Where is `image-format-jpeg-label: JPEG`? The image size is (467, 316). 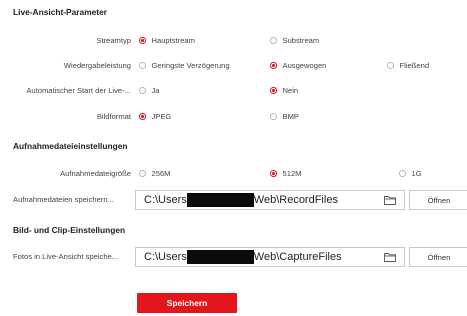
image-format-jpeg-label: JPEG is located at coordinates (161, 116).